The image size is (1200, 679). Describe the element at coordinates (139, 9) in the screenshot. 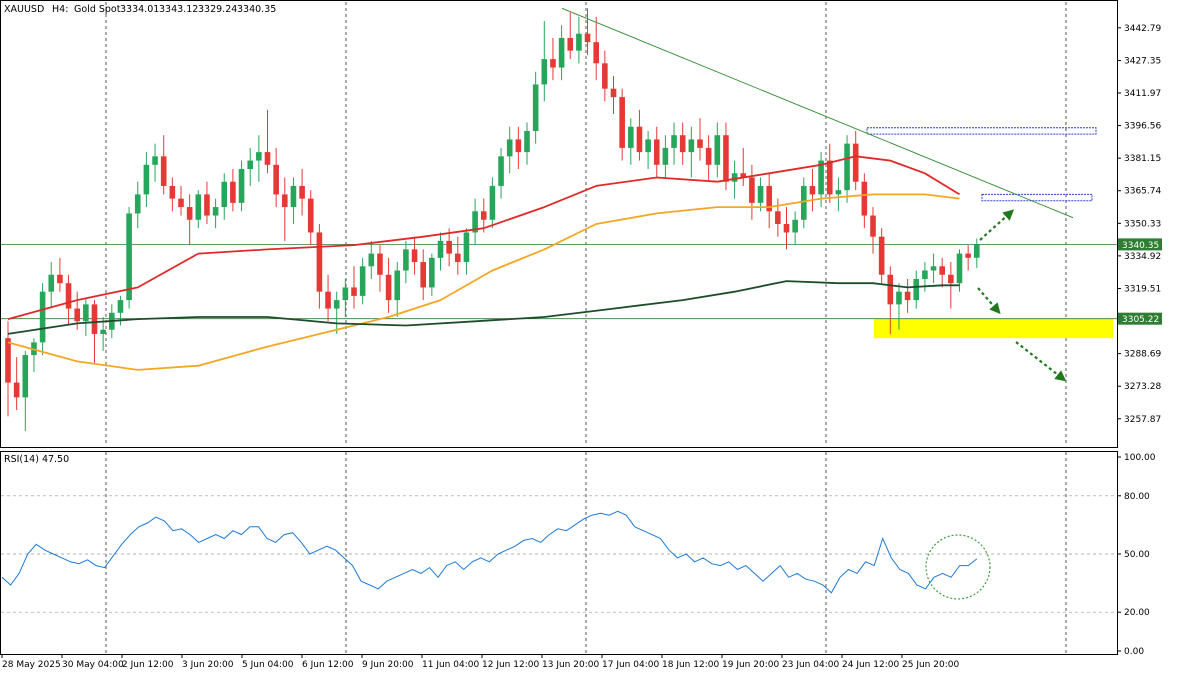

I see `open-value: 3334.01` at that location.